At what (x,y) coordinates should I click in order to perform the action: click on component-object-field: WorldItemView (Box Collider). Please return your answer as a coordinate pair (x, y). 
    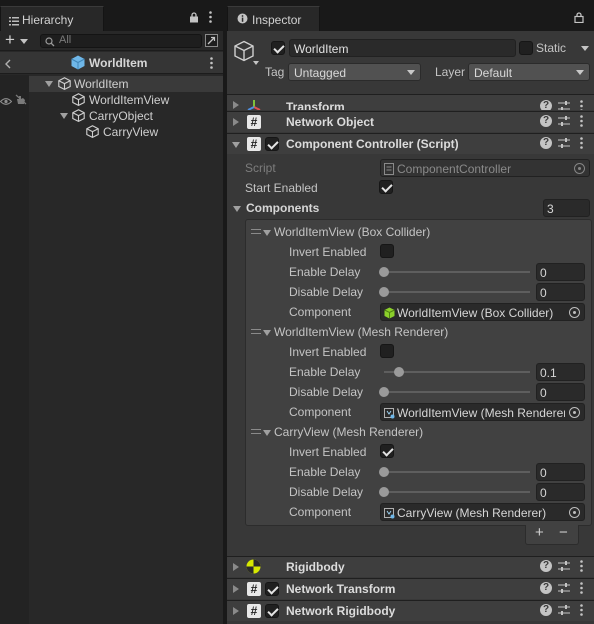
    Looking at the image, I should click on (482, 312).